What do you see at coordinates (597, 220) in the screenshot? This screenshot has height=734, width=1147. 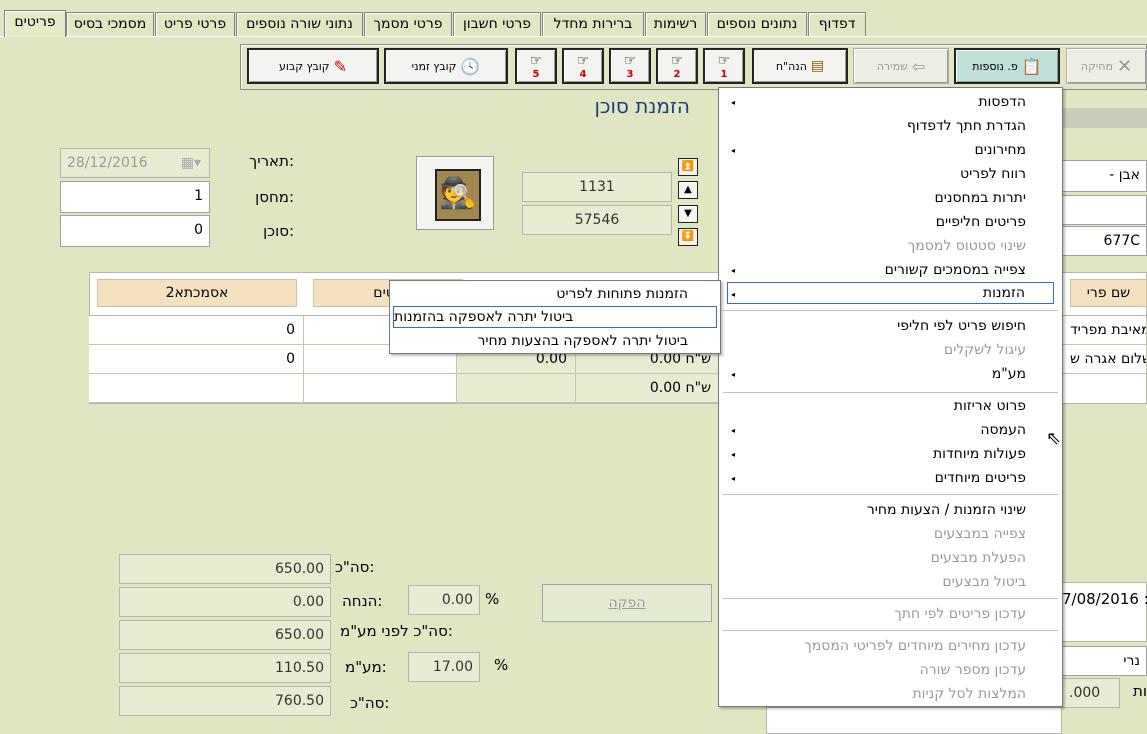 I see `document-number-field: 57546` at bounding box center [597, 220].